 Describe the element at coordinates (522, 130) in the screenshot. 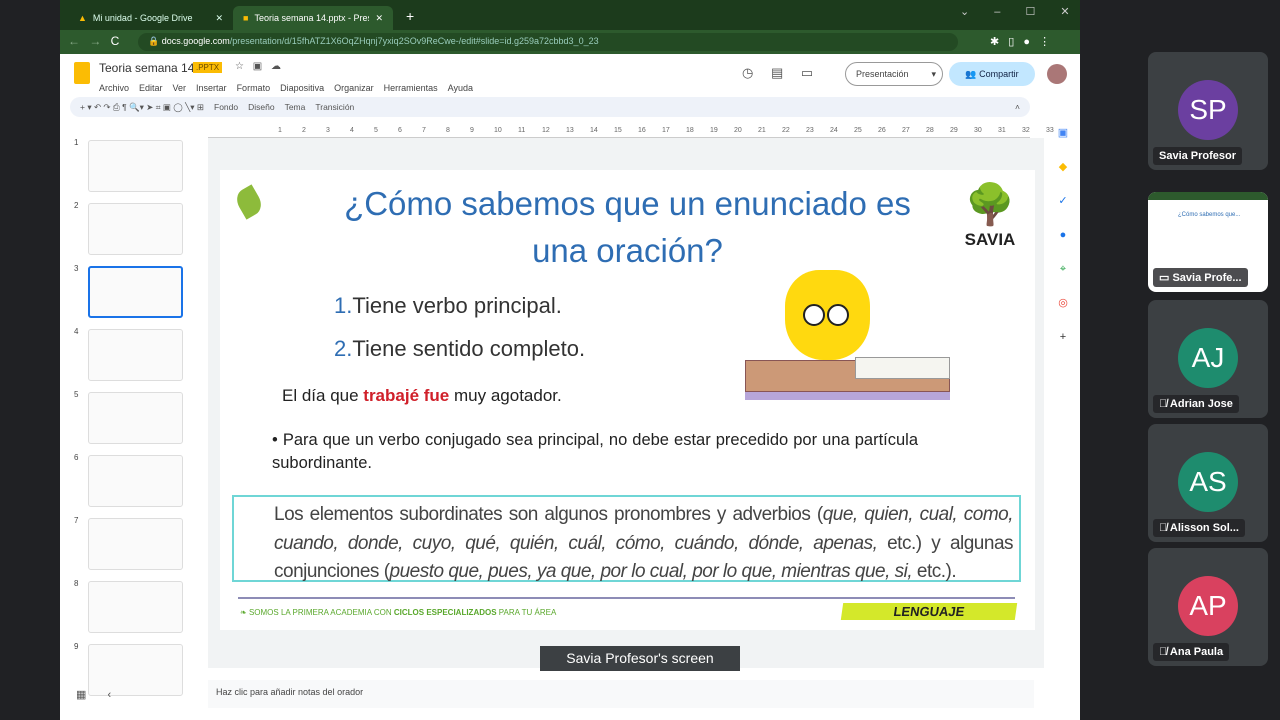

I see `ruler-tick: 11` at that location.